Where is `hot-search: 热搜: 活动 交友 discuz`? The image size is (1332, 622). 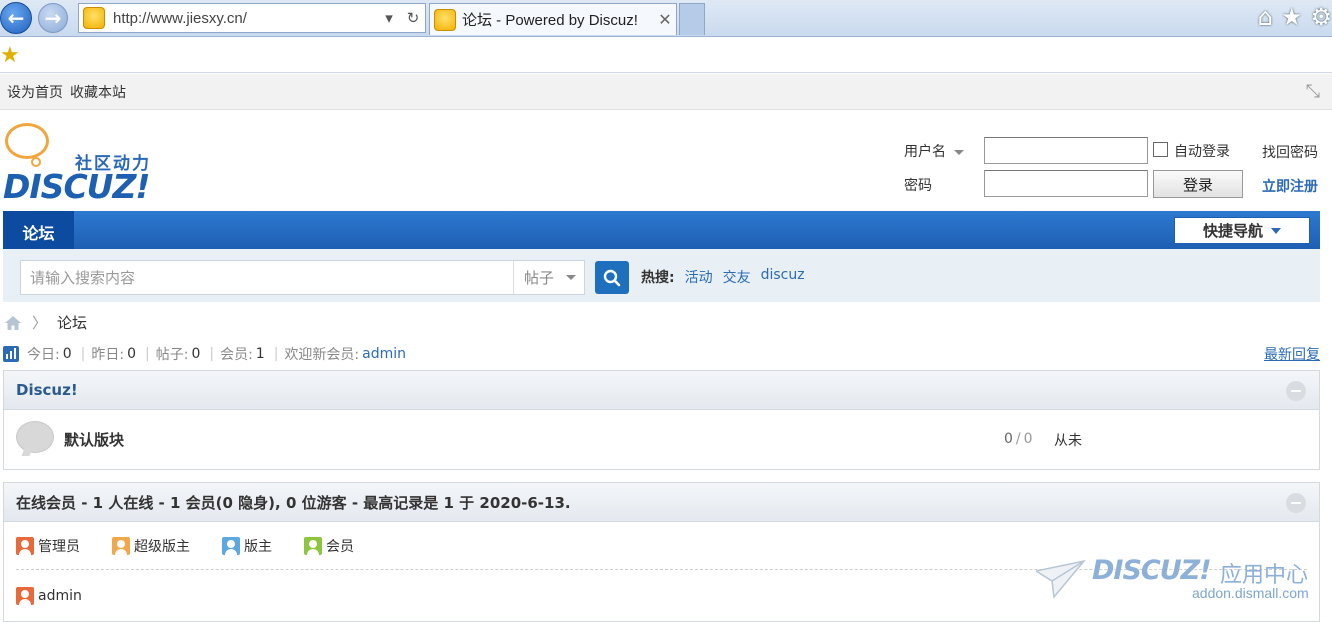 hot-search: 热搜: 活动 交友 discuz is located at coordinates (723, 277).